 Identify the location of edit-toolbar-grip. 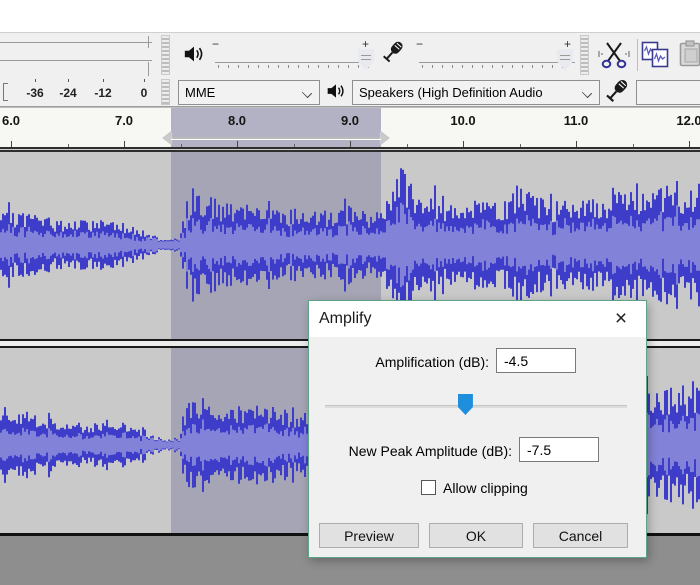
(584, 55).